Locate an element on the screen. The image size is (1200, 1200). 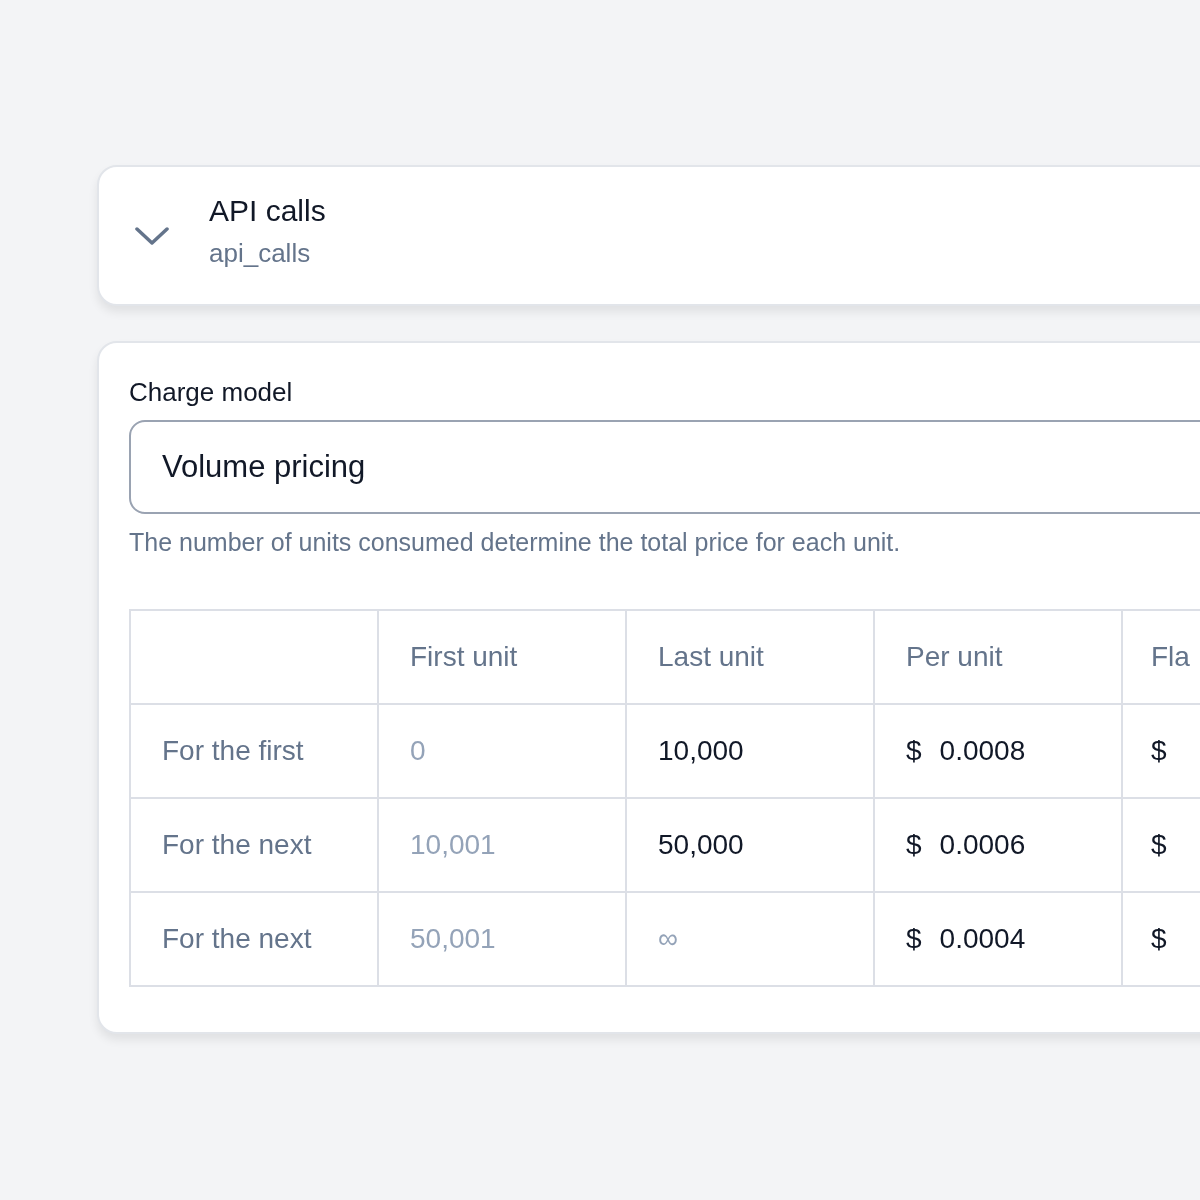
column-header: Fla is located at coordinates (1161, 657).